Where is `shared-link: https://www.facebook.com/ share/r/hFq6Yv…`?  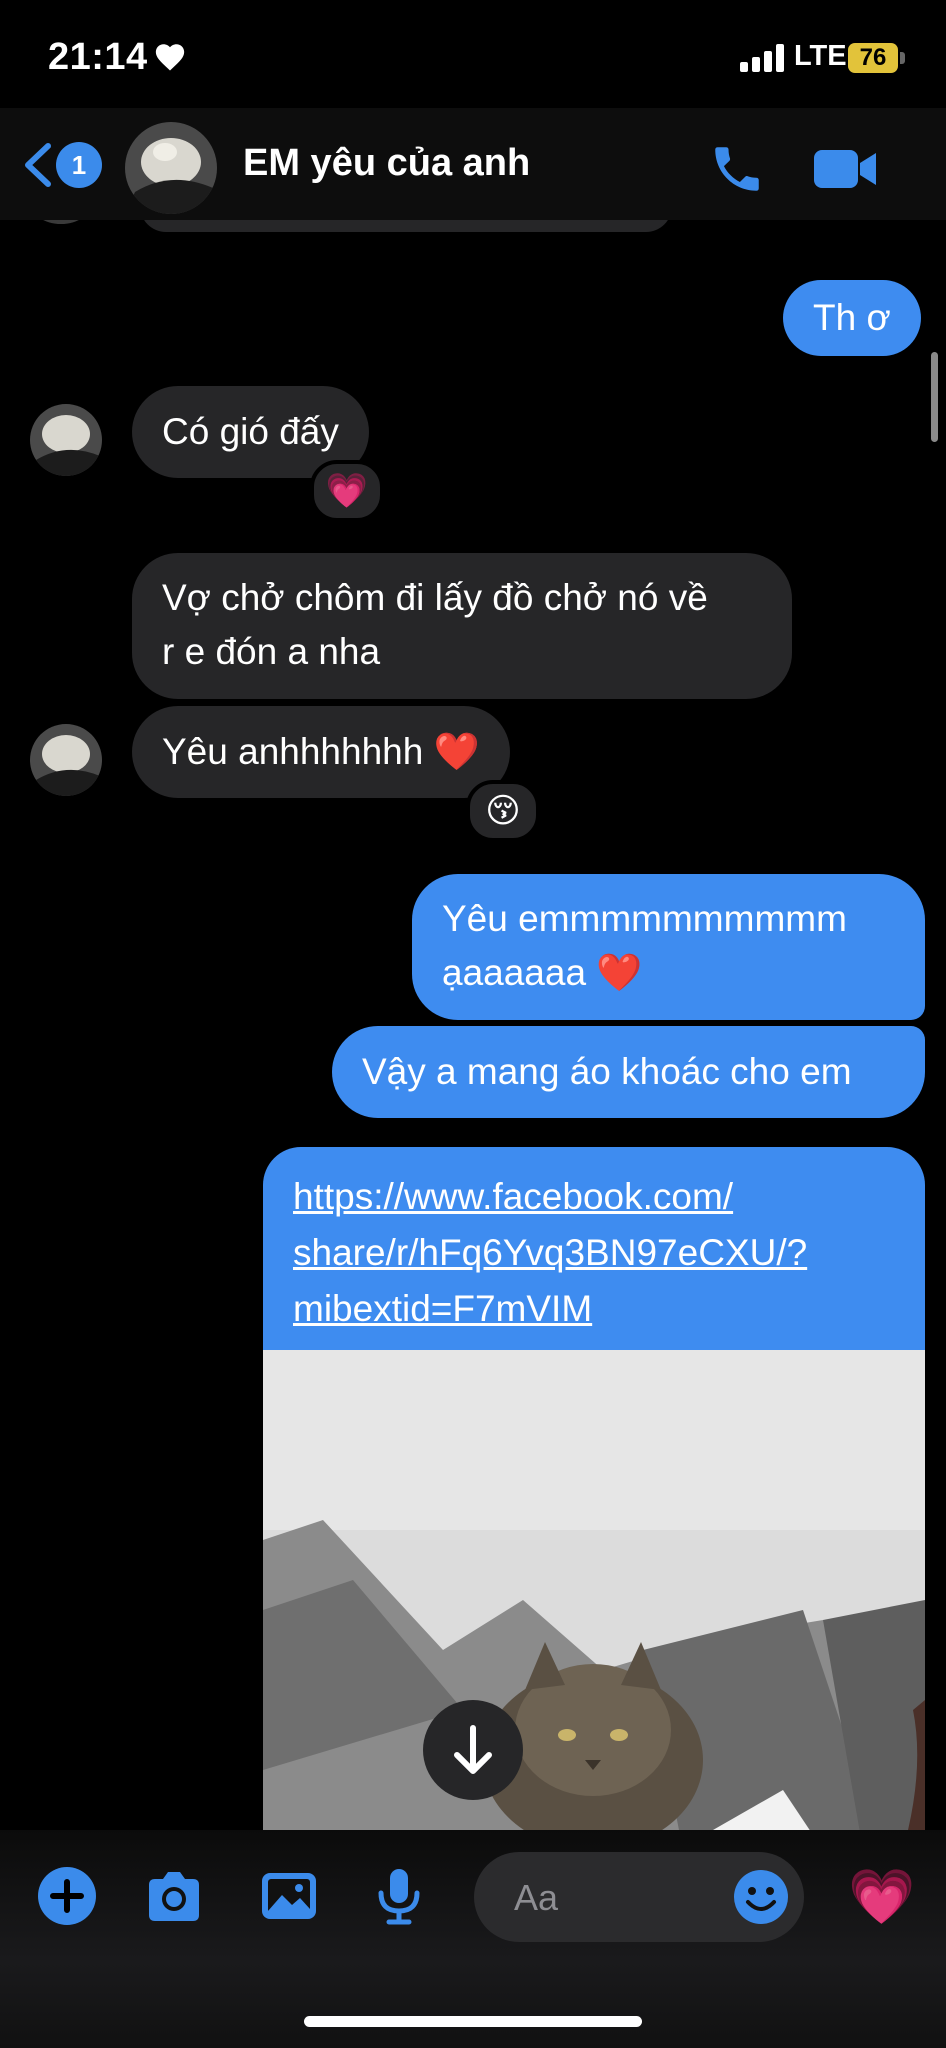
shared-link: https://www.facebook.com/ share/r/hFq6Yv… is located at coordinates (598, 1253).